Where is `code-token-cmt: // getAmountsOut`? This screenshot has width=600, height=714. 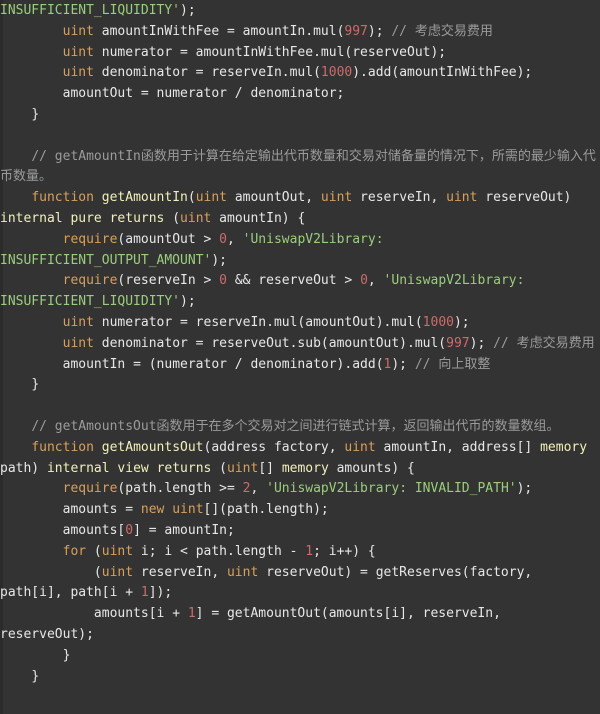 code-token-cmt: // getAmountsOut is located at coordinates (78, 426).